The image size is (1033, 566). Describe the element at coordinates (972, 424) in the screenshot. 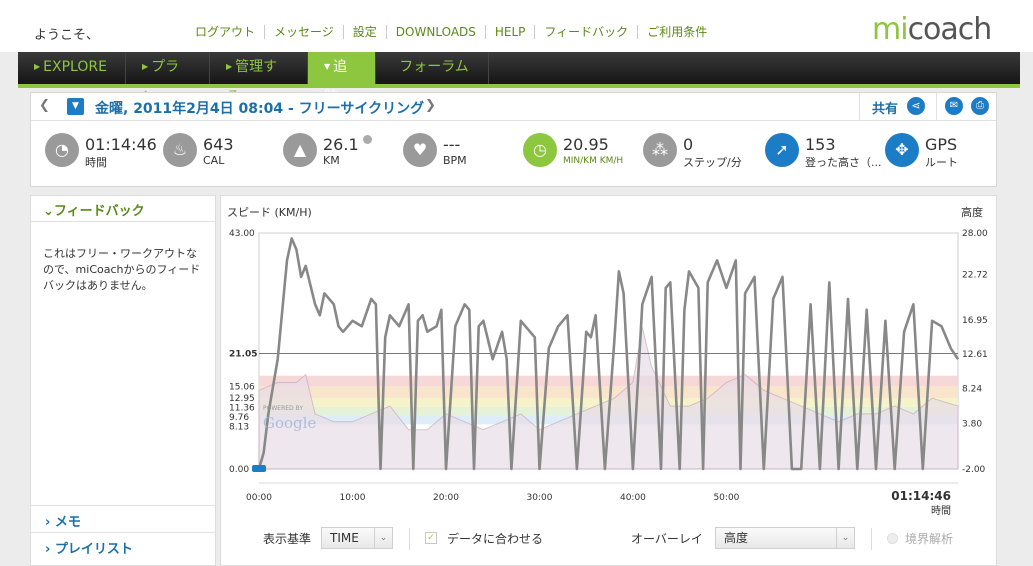

I see `right-tick-label: 3.80` at that location.